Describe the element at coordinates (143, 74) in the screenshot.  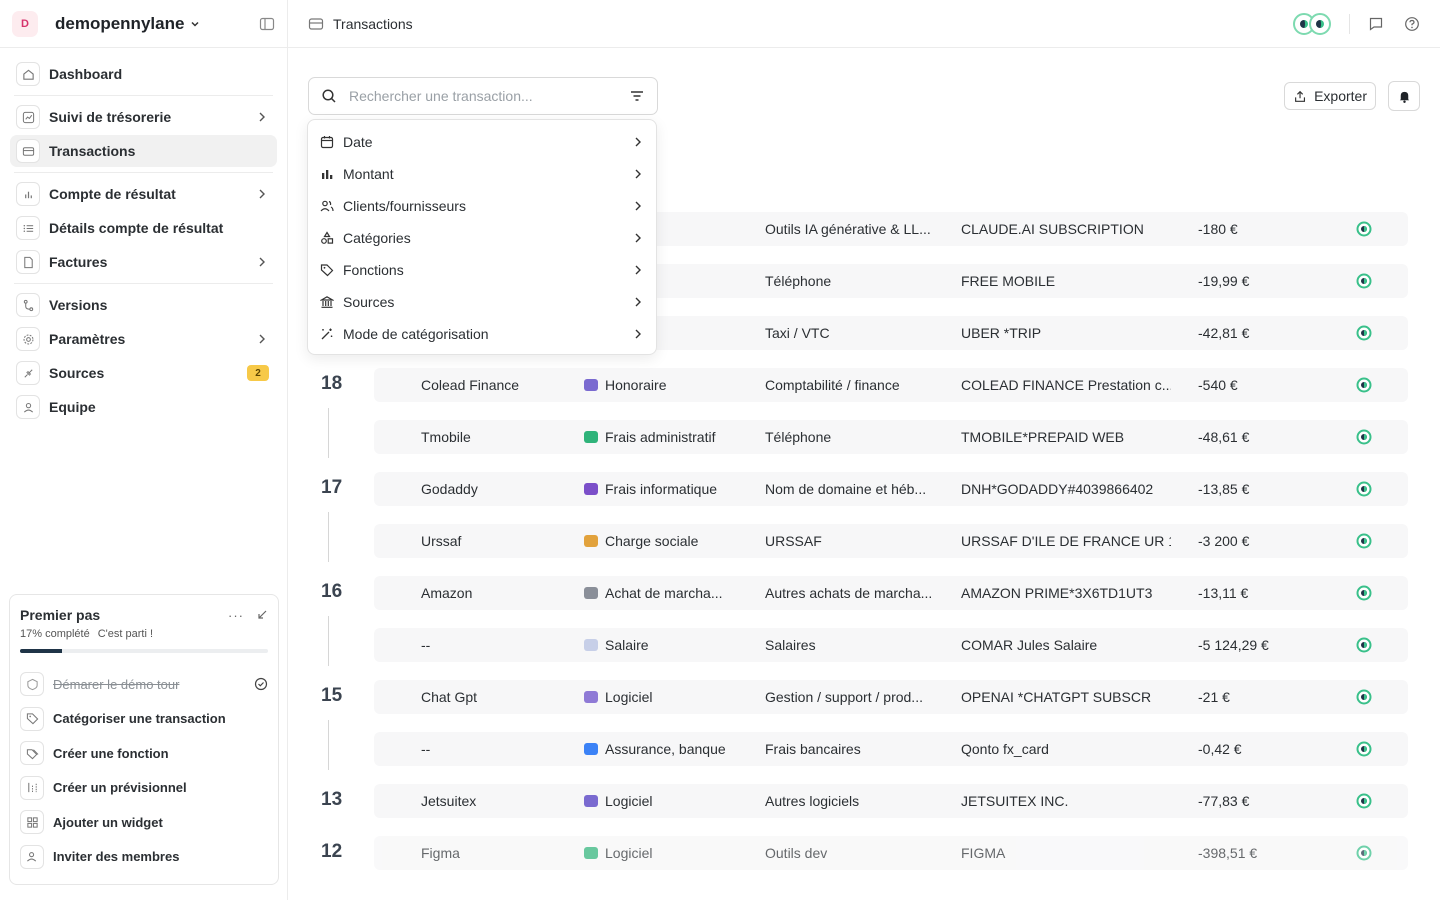
I see `sidebar-item-dashboard: Dashboard` at that location.